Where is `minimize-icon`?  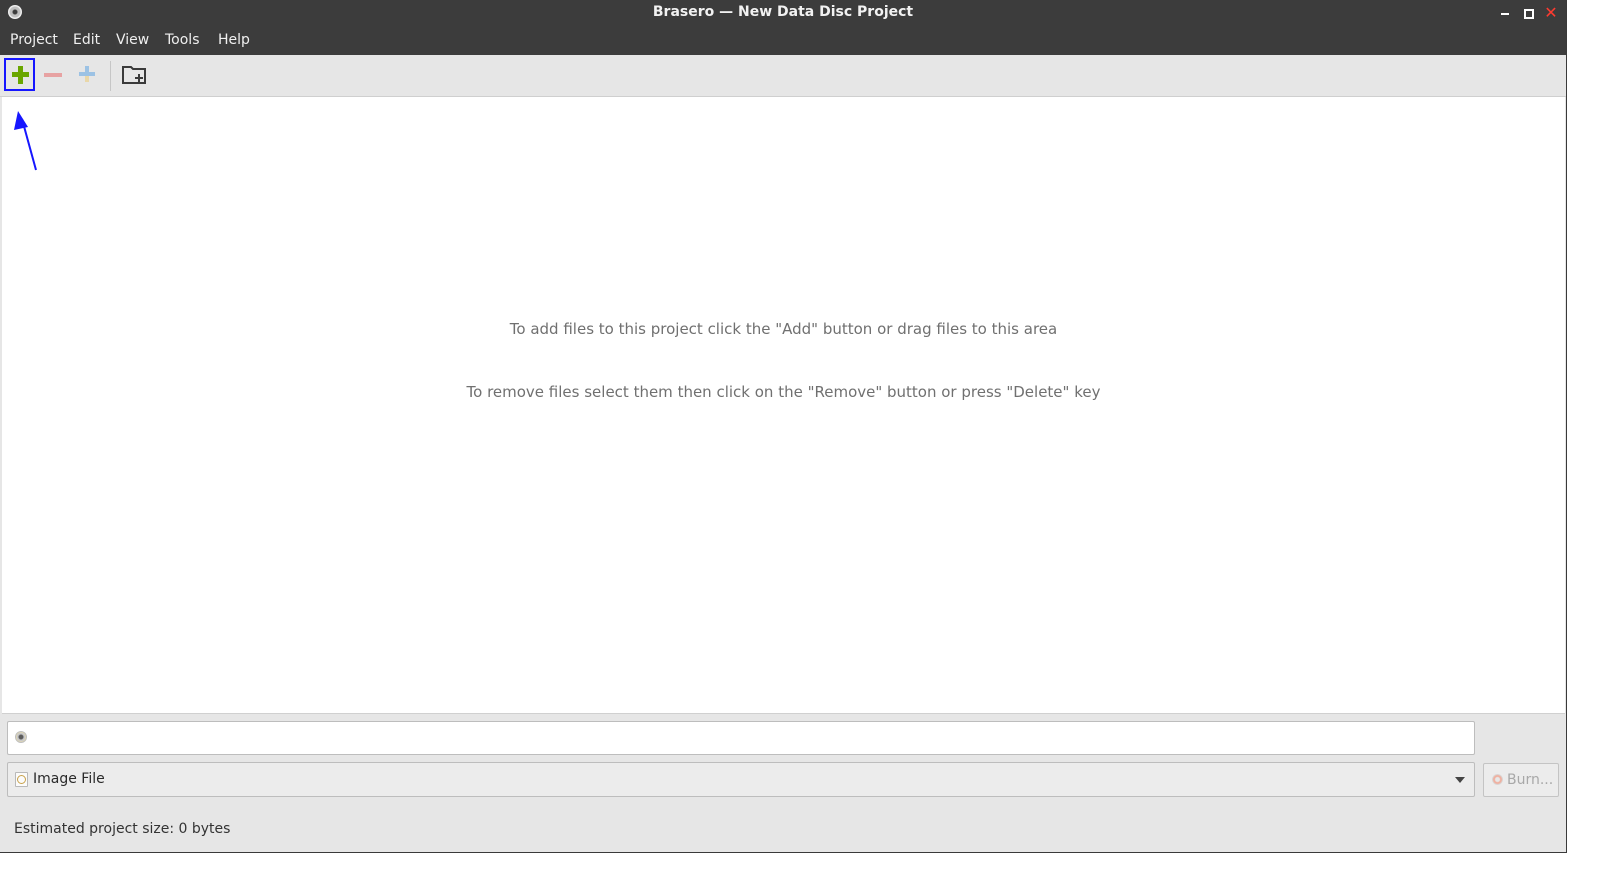 minimize-icon is located at coordinates (1505, 14).